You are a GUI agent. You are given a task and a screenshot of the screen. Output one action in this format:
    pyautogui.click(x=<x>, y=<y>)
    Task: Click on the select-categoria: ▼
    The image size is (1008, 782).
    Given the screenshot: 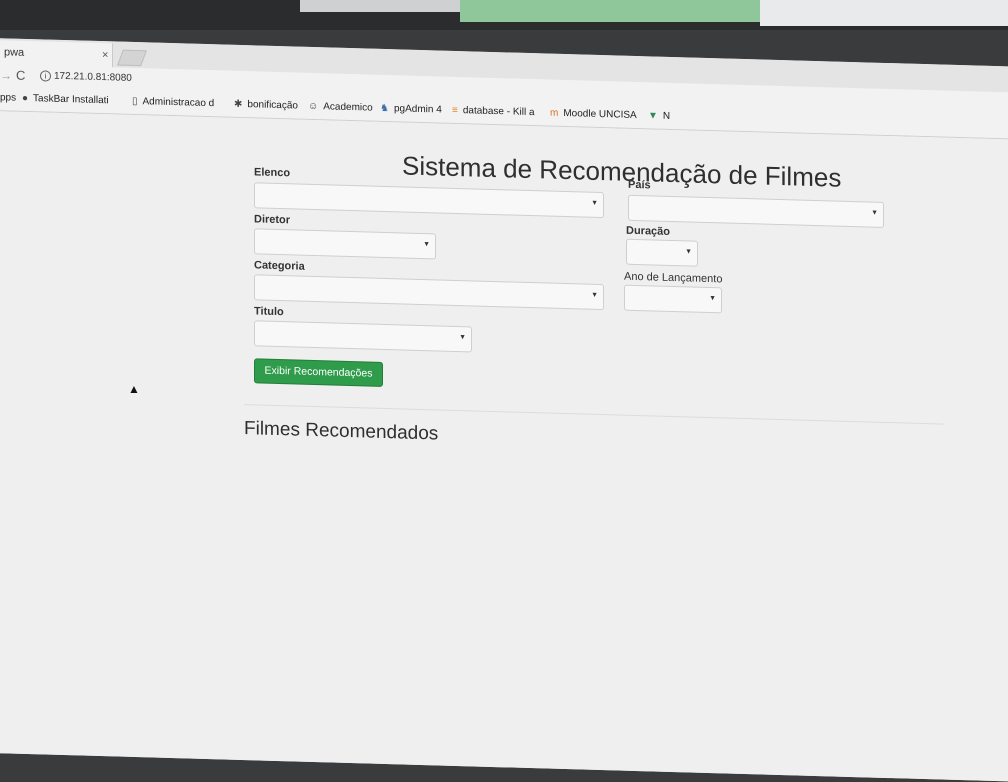 What is the action you would take?
    pyautogui.click(x=429, y=292)
    